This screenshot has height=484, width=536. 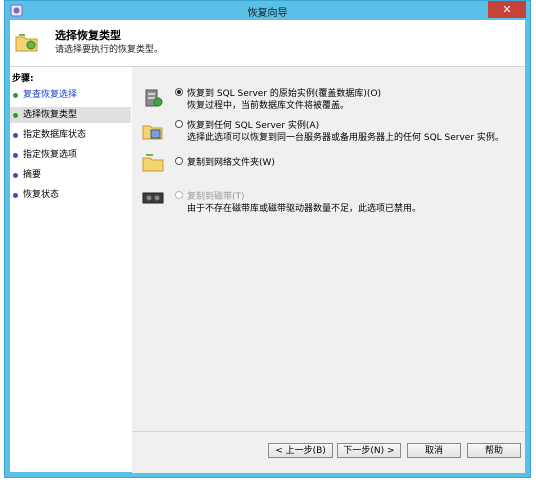 What do you see at coordinates (88, 35) in the screenshot?
I see `page-title: 选择恢复类型` at bounding box center [88, 35].